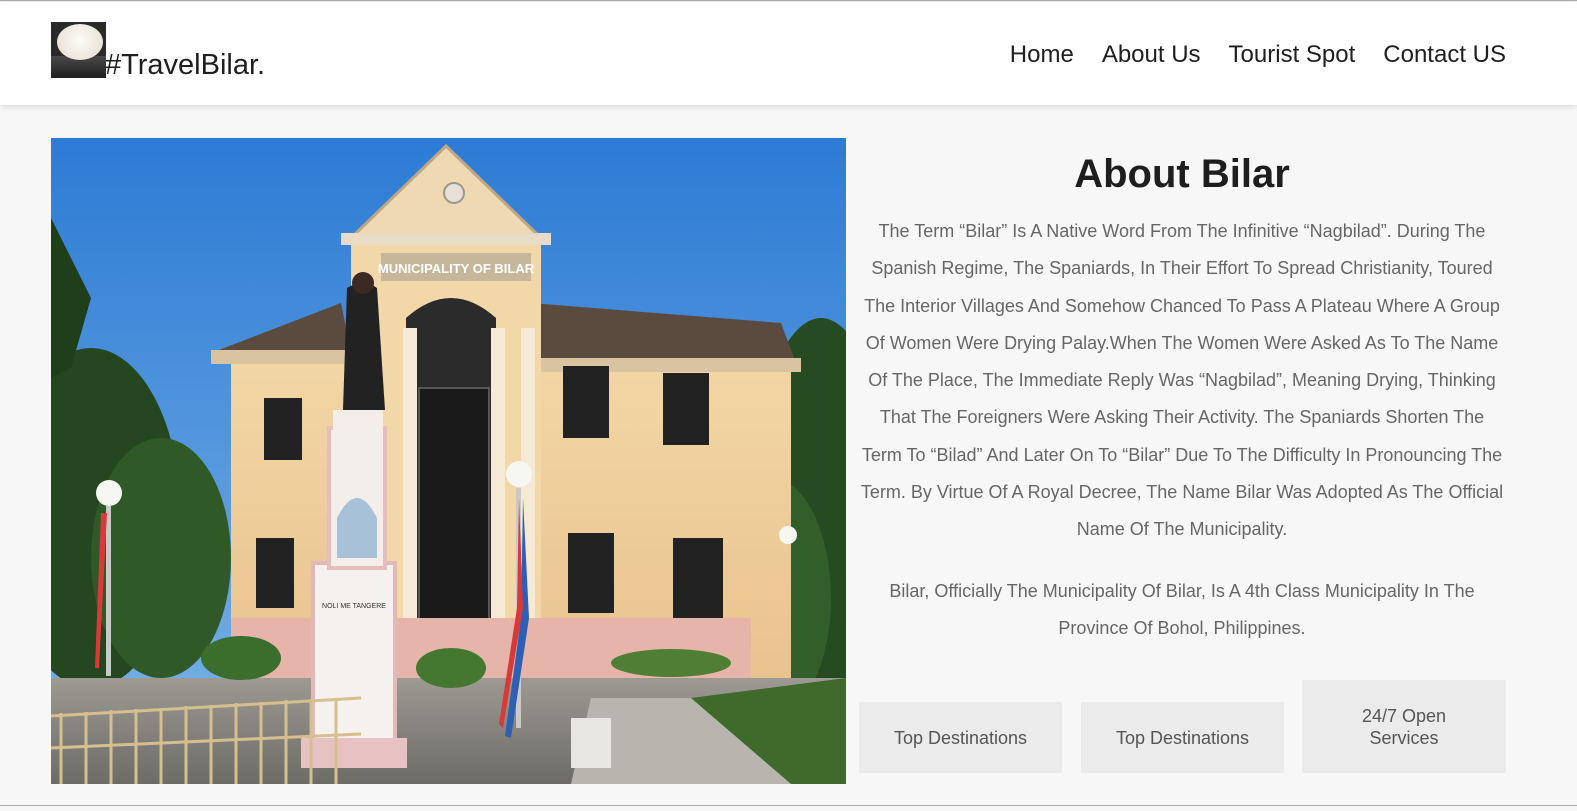  I want to click on brand-name: #TravelBilar., so click(185, 65).